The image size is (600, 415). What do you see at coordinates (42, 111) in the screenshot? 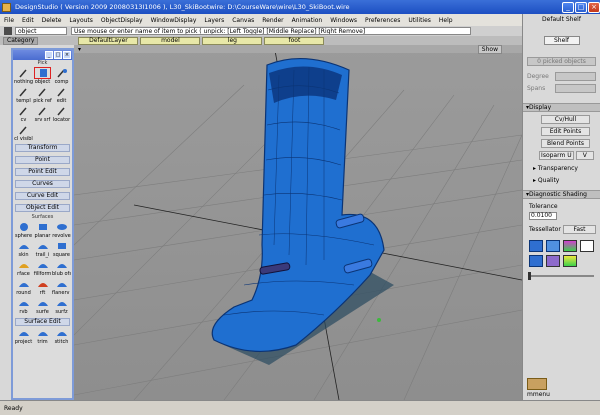
I see `pick-curve-on-surface-icon` at bounding box center [42, 111].